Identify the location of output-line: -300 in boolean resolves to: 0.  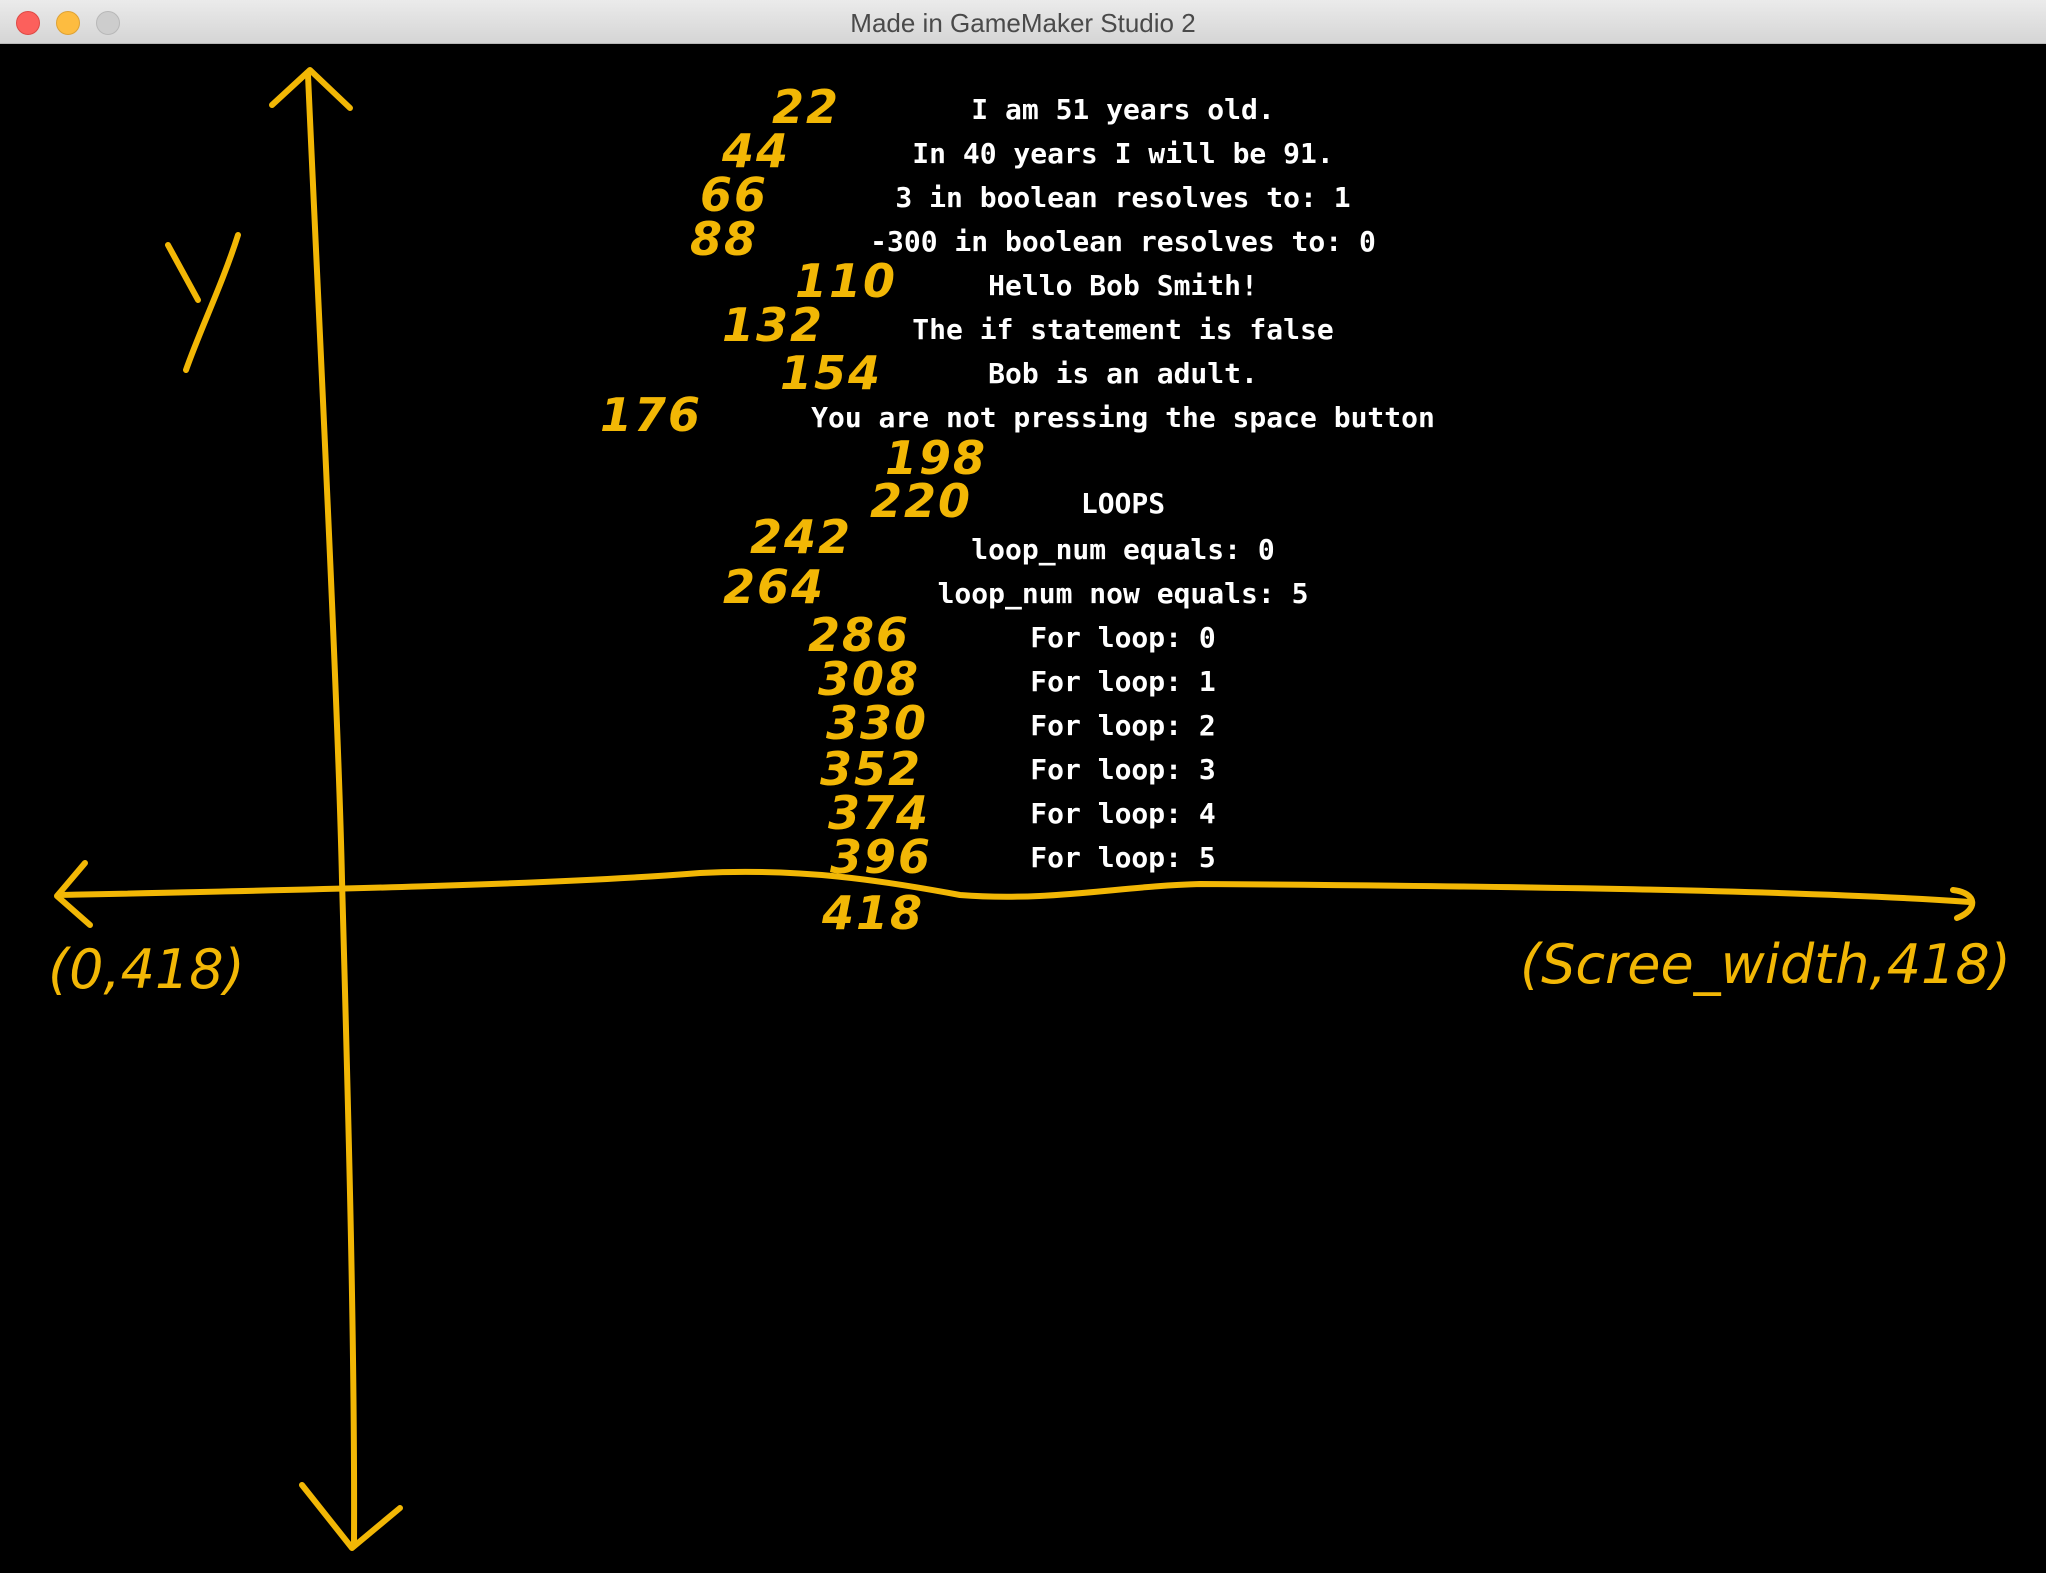
(1123, 241).